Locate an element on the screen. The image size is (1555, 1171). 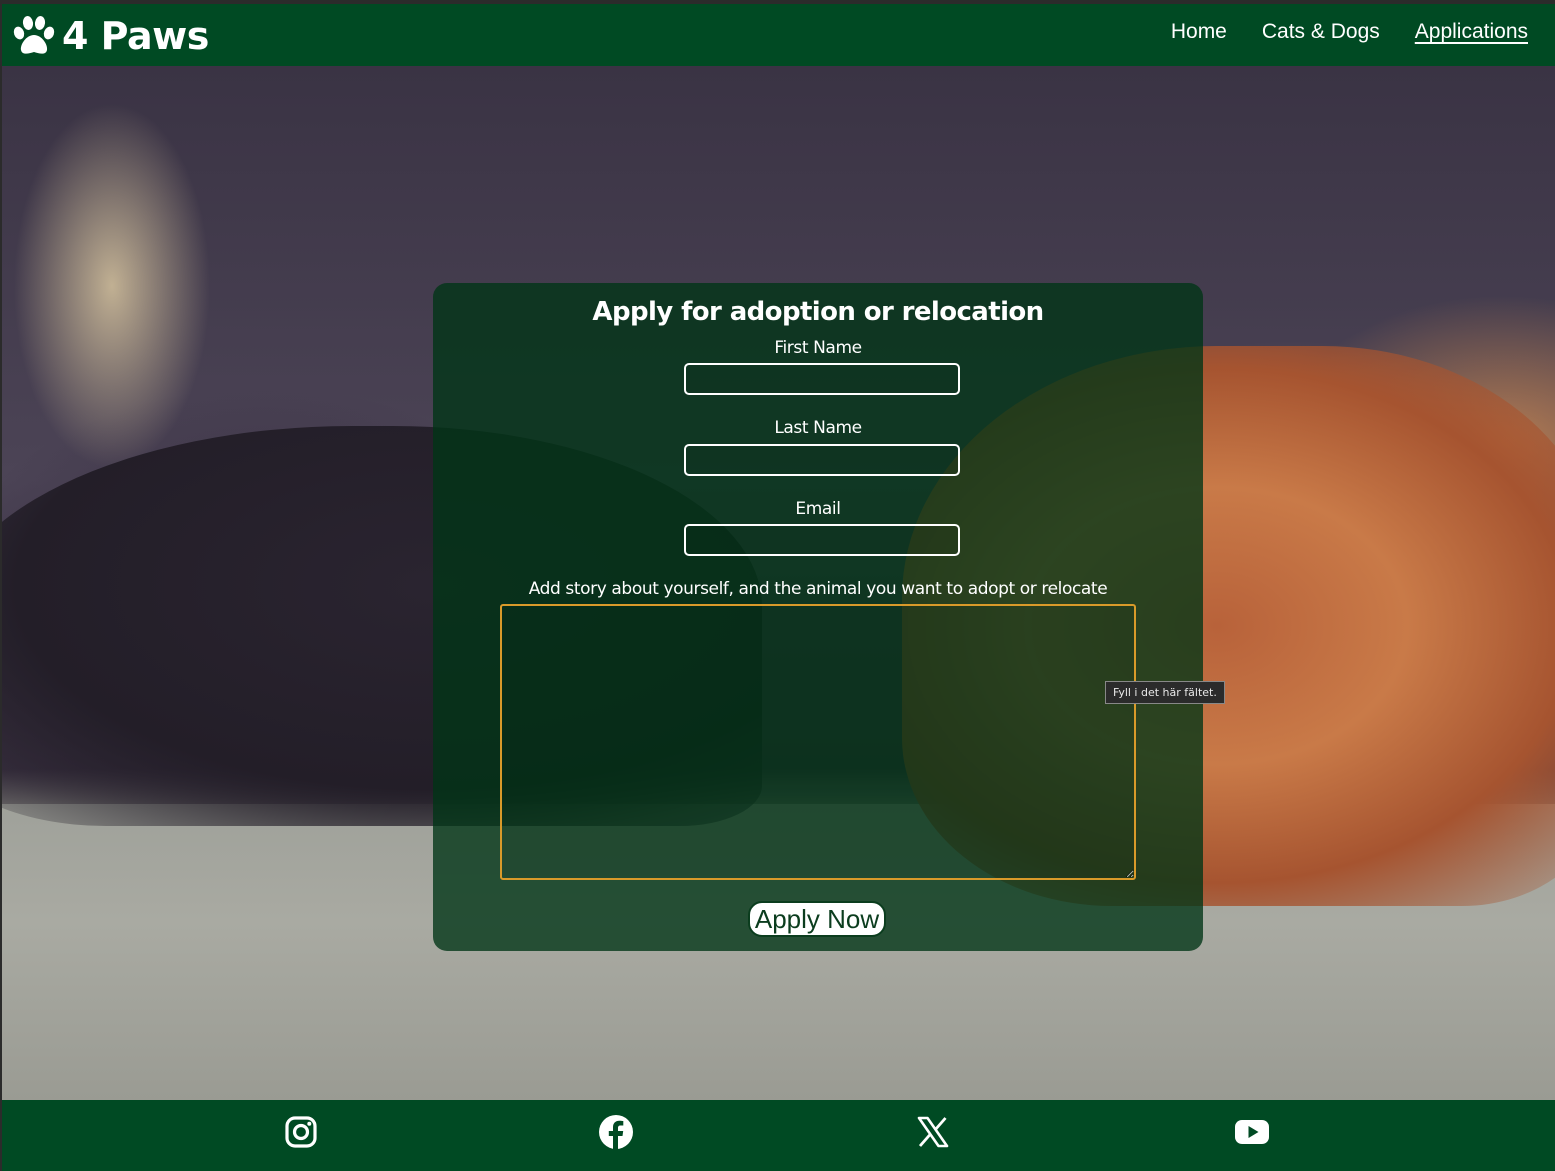
instagram-icon is located at coordinates (301, 1132).